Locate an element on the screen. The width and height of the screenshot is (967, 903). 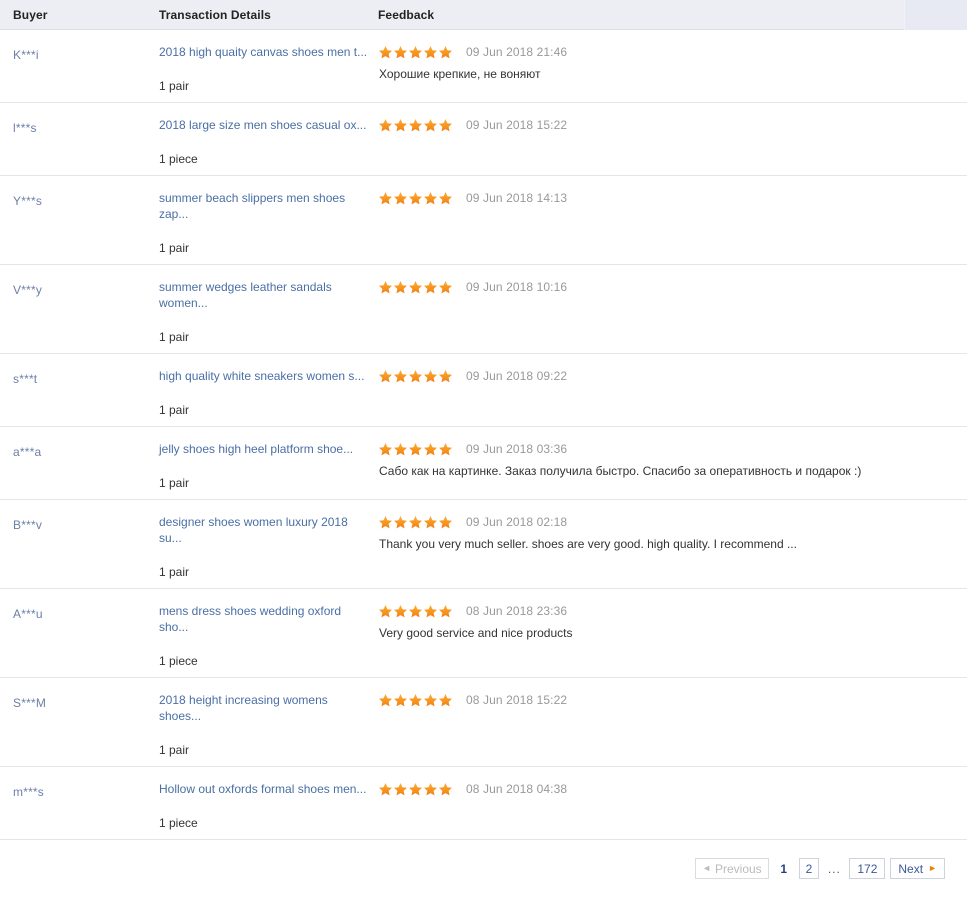
pagination-page-2: 2 is located at coordinates (809, 868).